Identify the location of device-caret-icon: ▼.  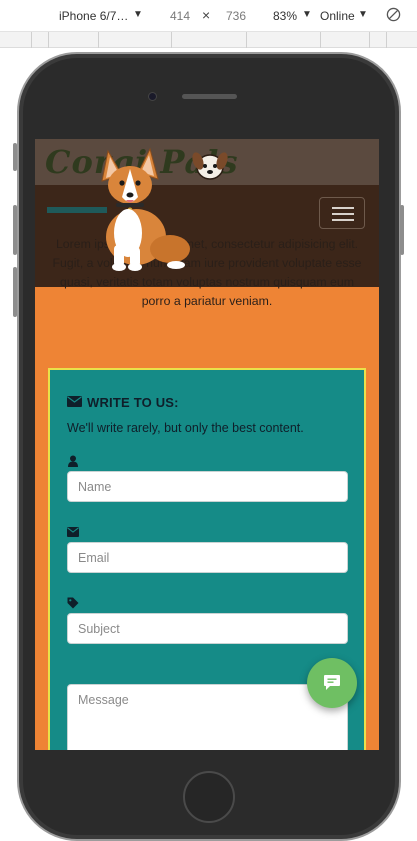
(138, 14).